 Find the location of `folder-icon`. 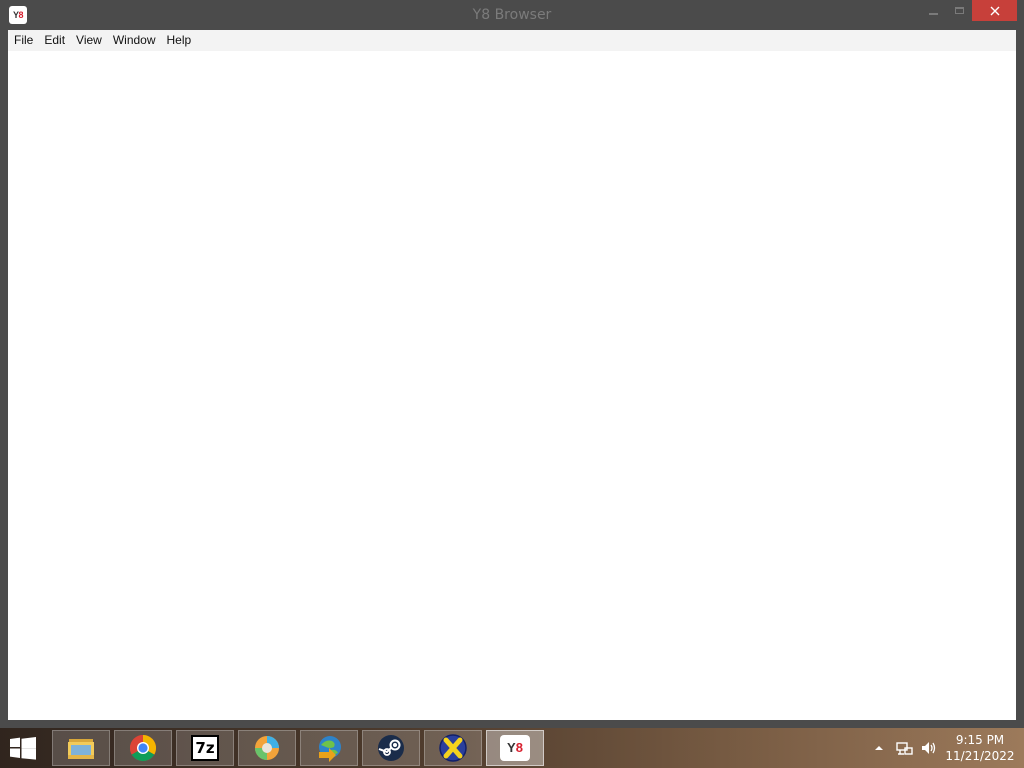

folder-icon is located at coordinates (81, 749).